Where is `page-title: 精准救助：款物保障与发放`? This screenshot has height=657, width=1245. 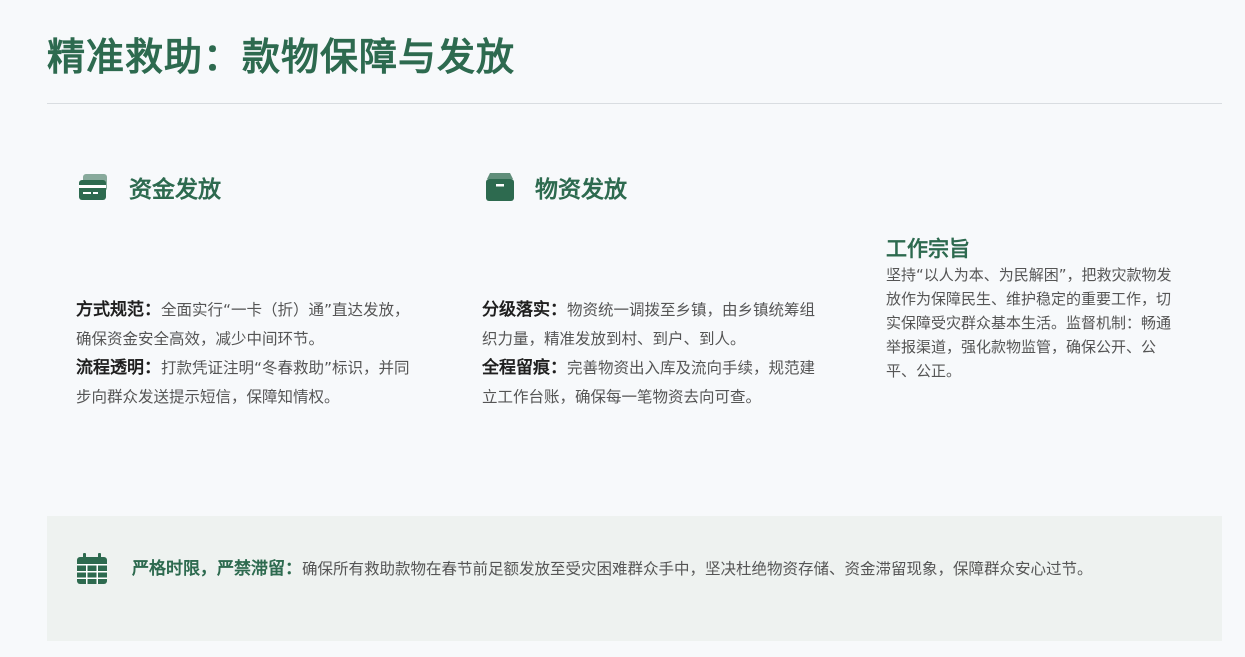 page-title: 精准救助：款物保障与发放 is located at coordinates (281, 56).